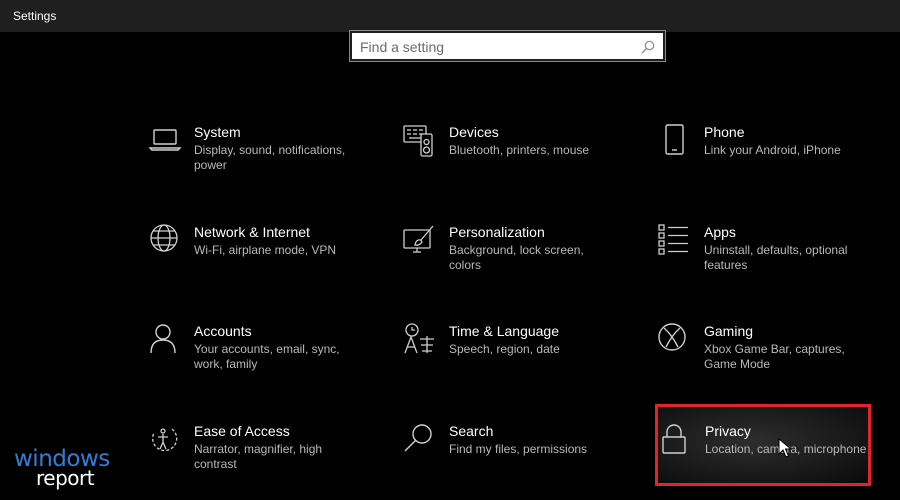 The image size is (900, 500). Describe the element at coordinates (265, 250) in the screenshot. I see `tile-description: Wi-Fi, airplane mode, VPN` at that location.